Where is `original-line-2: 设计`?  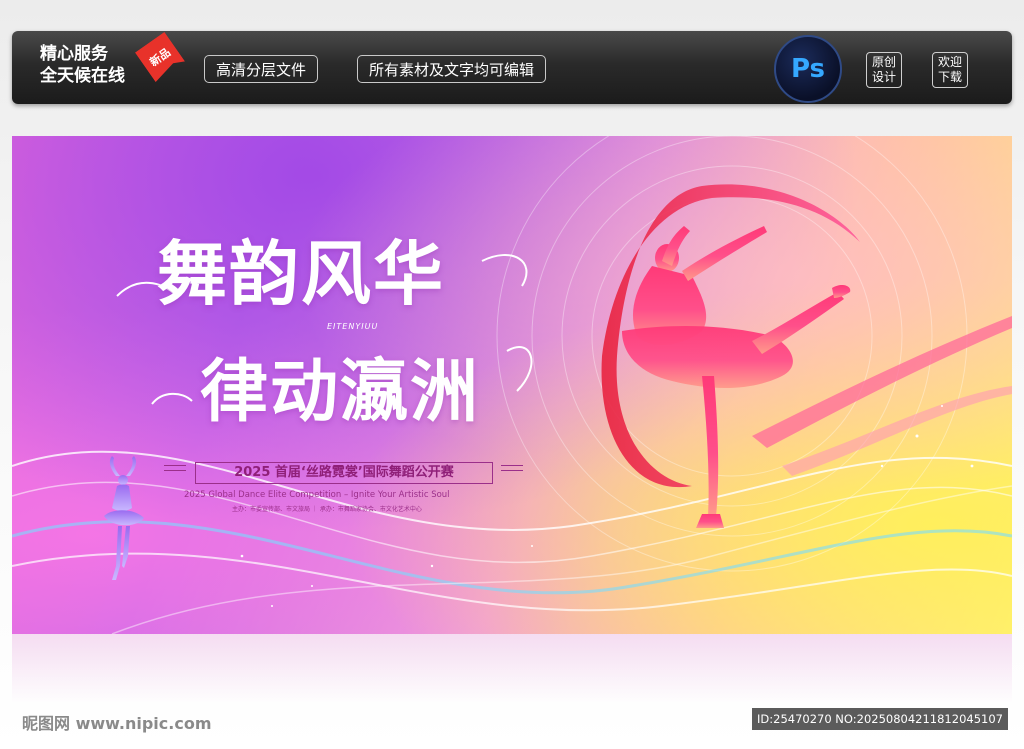
original-line-2: 设计 is located at coordinates (883, 77).